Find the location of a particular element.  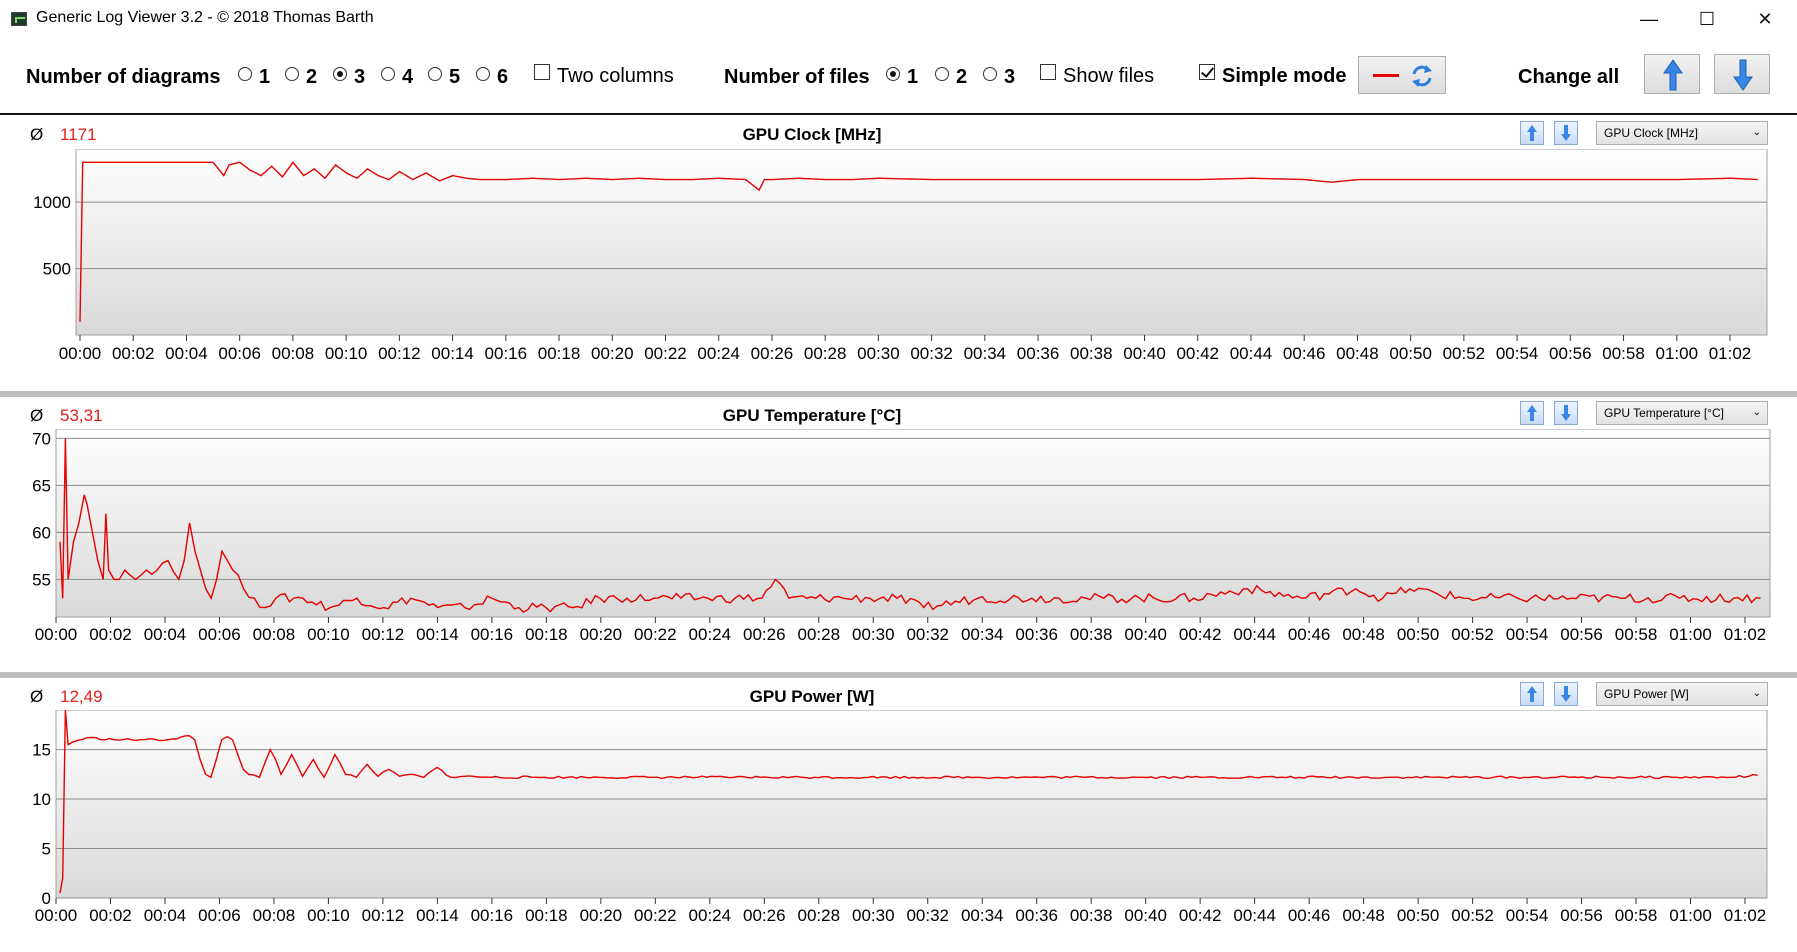

change-all-label: Change all is located at coordinates (1569, 77).